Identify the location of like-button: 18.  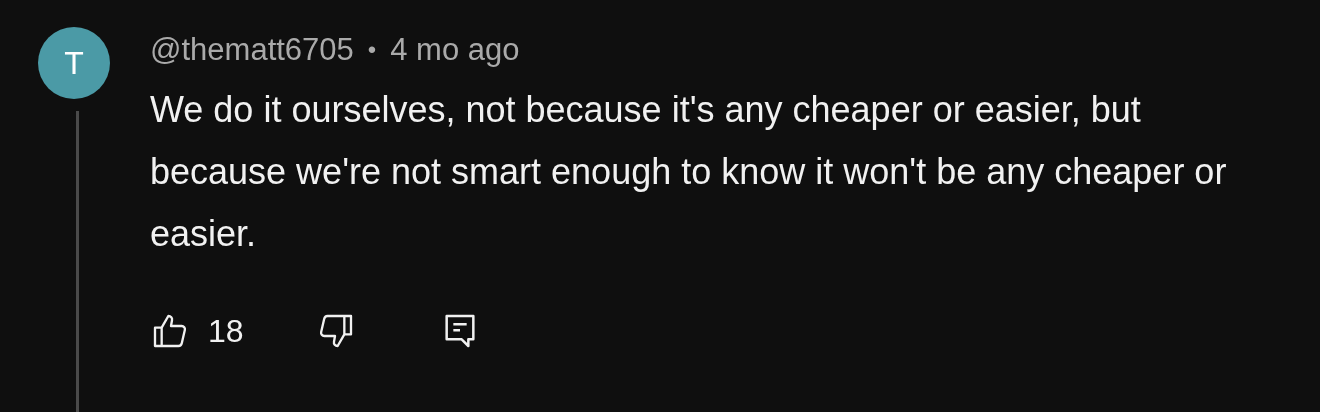
(197, 331).